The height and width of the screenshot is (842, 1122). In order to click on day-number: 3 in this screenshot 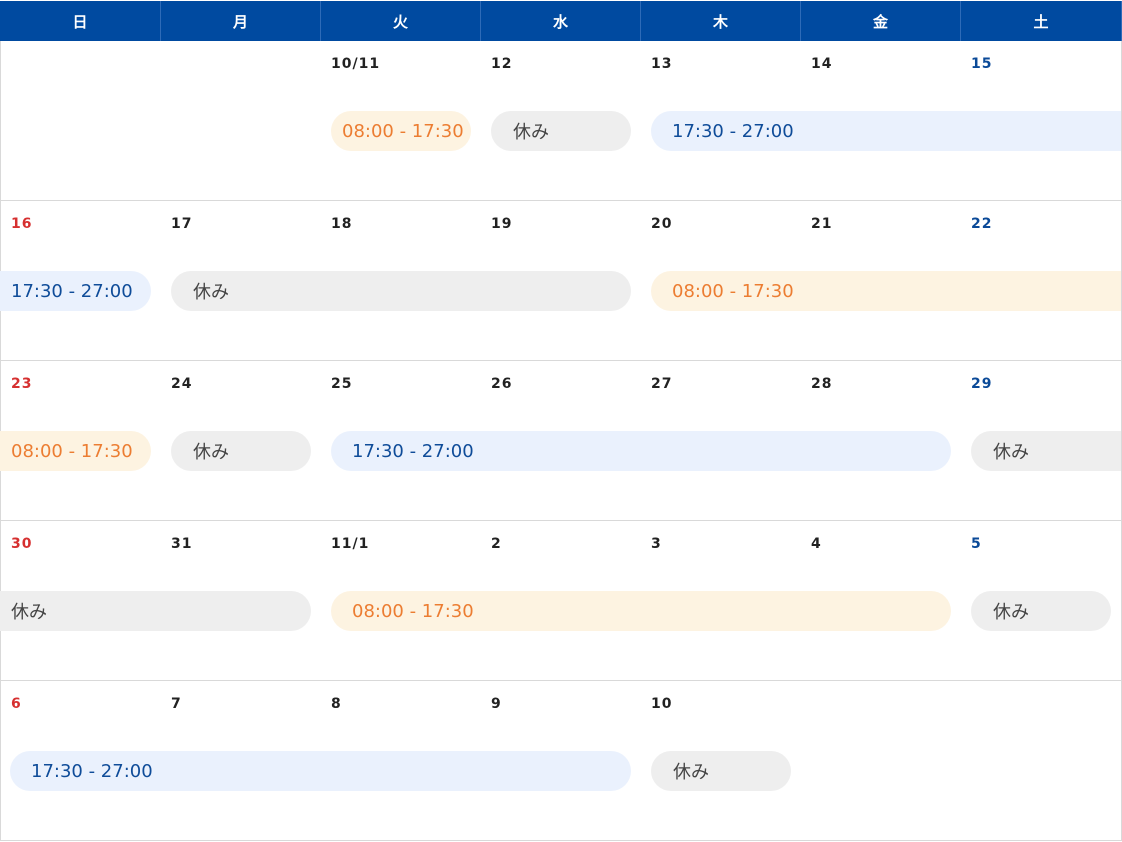, I will do `click(656, 544)`.